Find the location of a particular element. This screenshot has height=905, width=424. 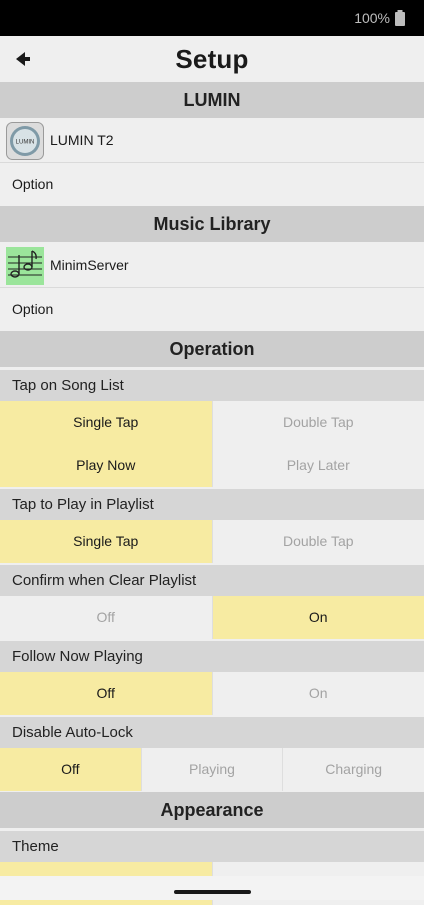

svg-text: LUMIN is located at coordinates (25, 143).